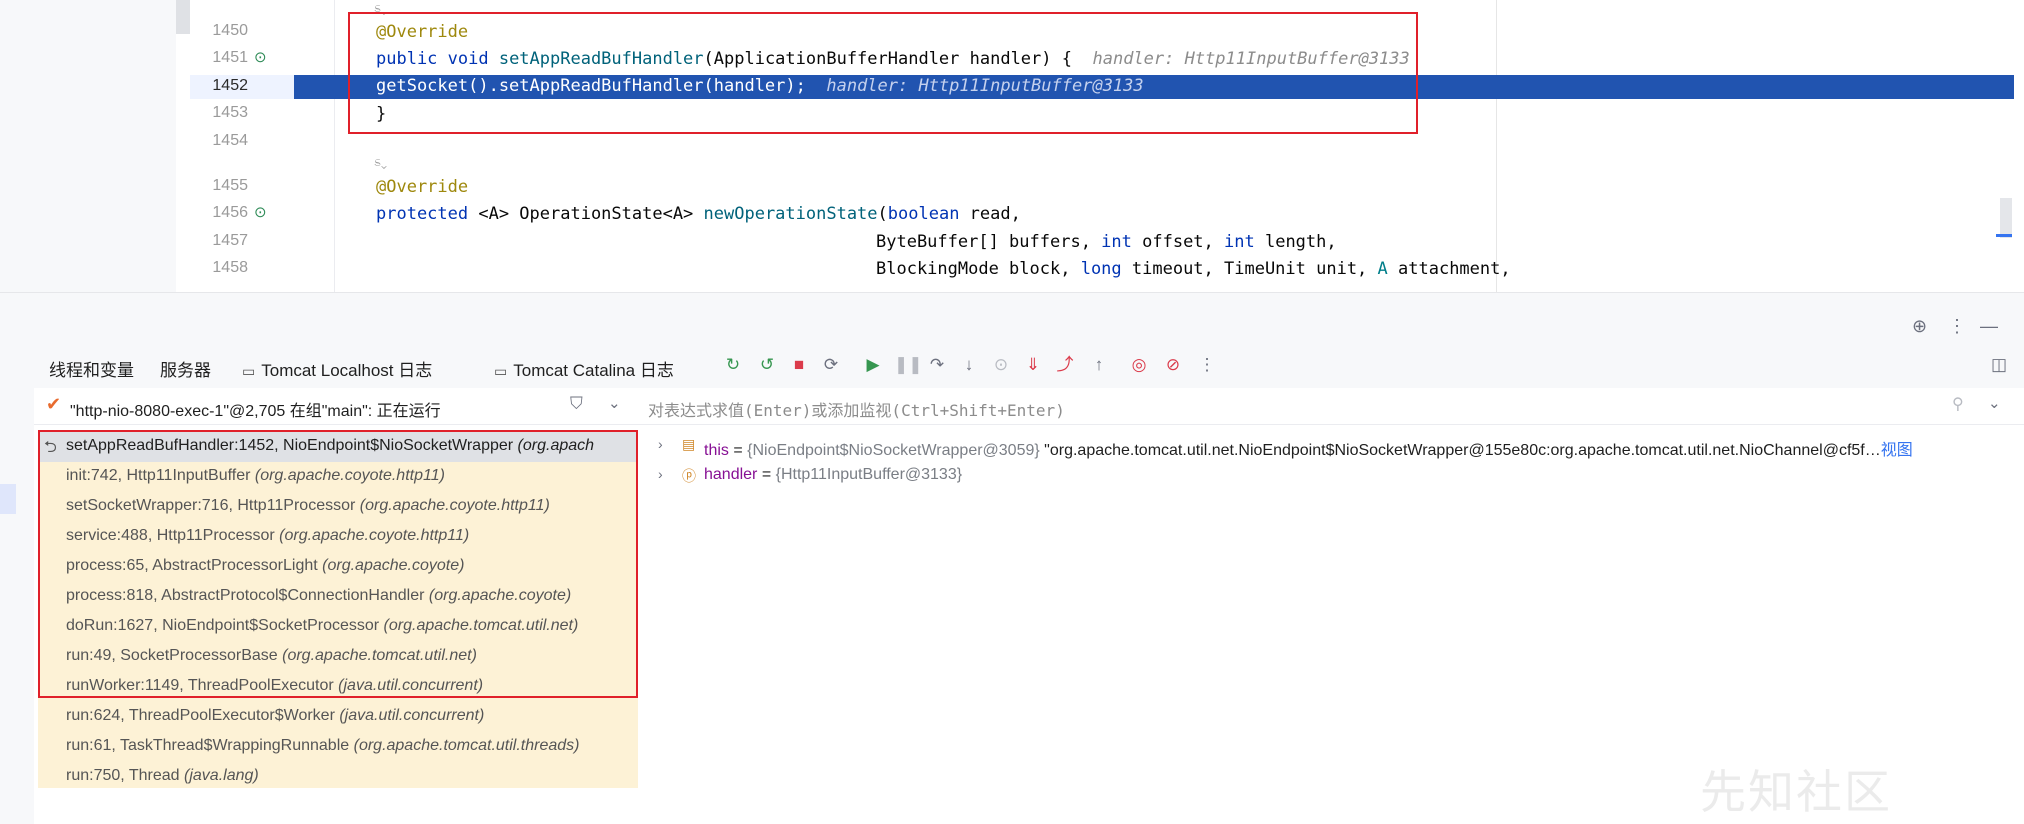  What do you see at coordinates (2004, 235) in the screenshot?
I see `error-stripe-marker` at bounding box center [2004, 235].